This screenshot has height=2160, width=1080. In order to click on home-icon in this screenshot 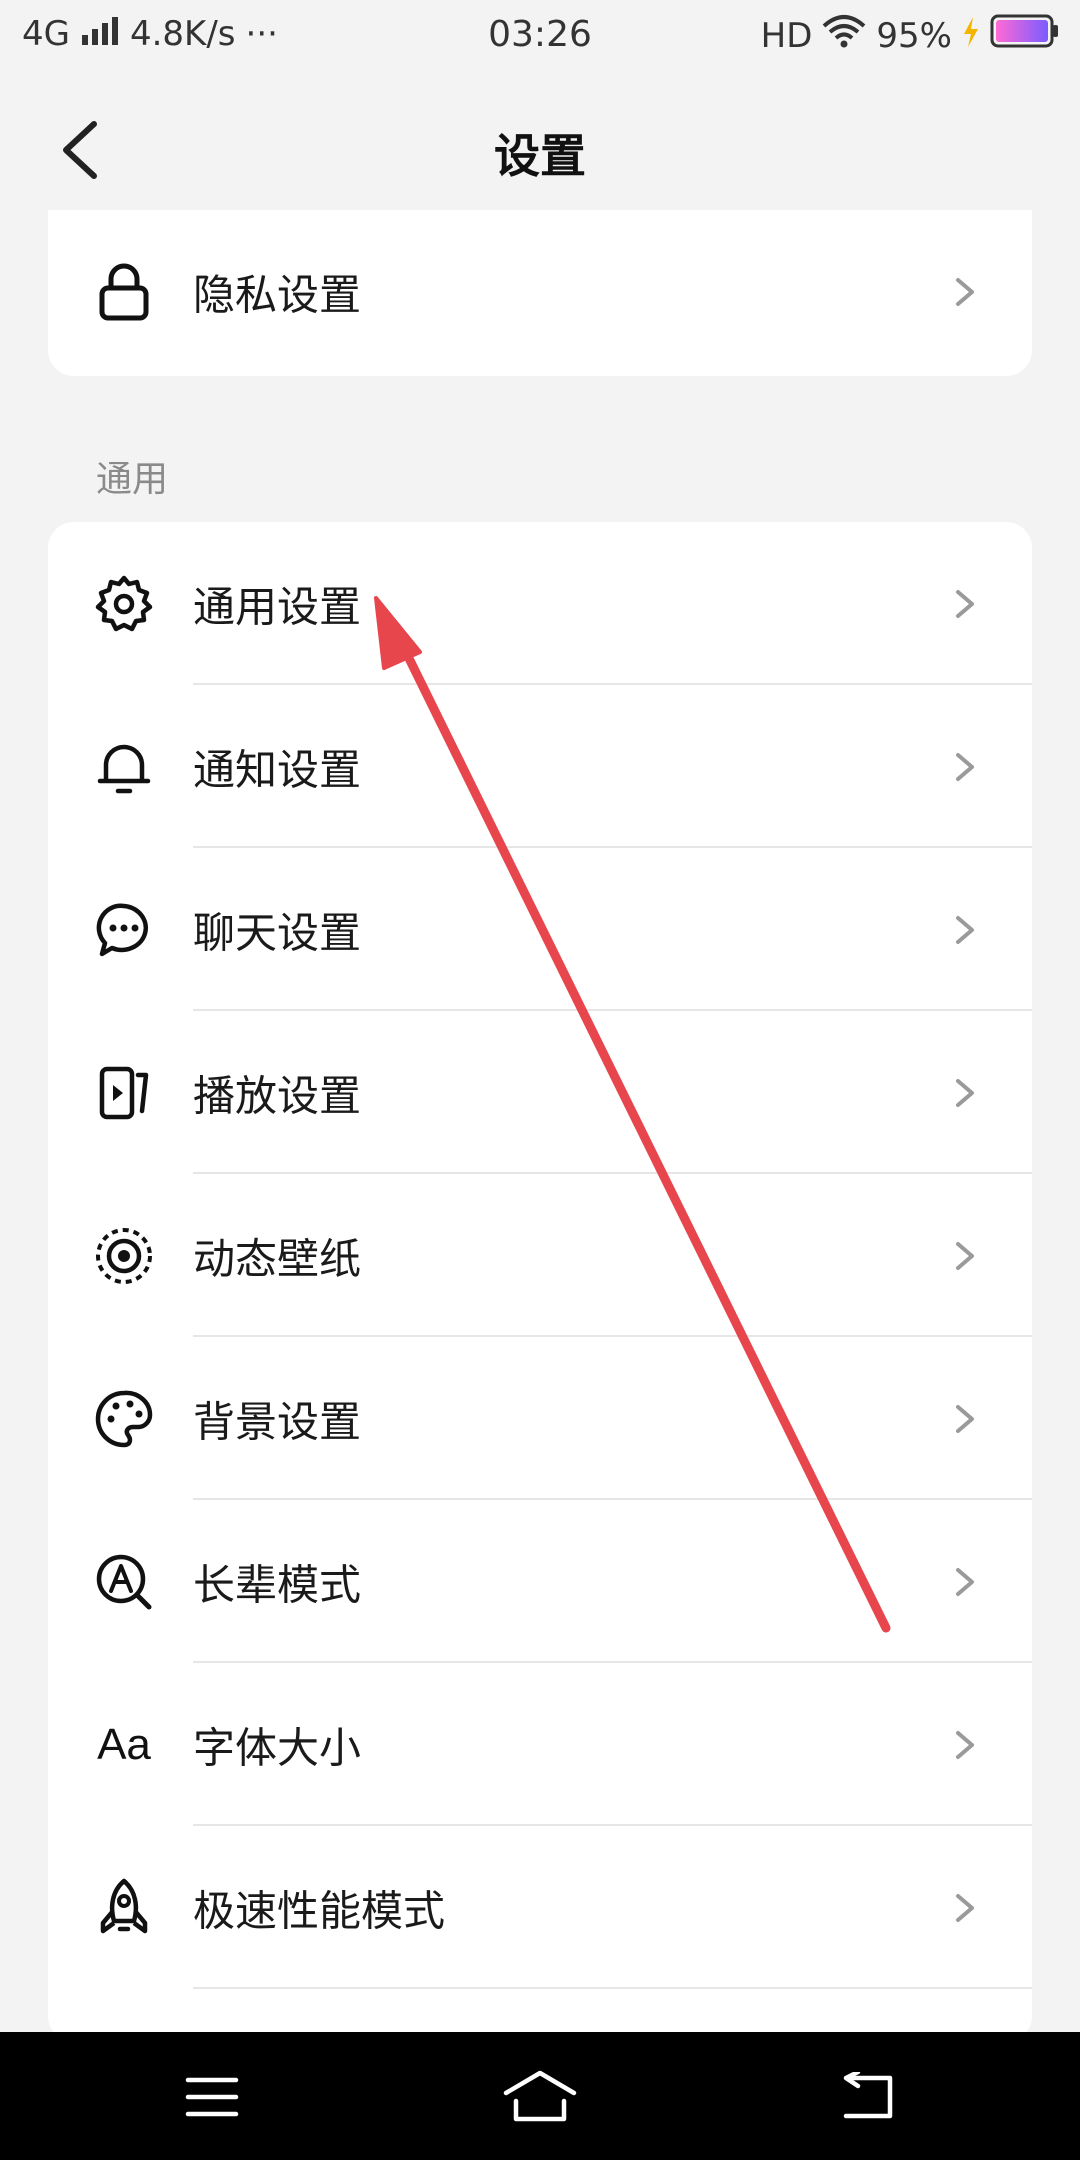, I will do `click(540, 2096)`.